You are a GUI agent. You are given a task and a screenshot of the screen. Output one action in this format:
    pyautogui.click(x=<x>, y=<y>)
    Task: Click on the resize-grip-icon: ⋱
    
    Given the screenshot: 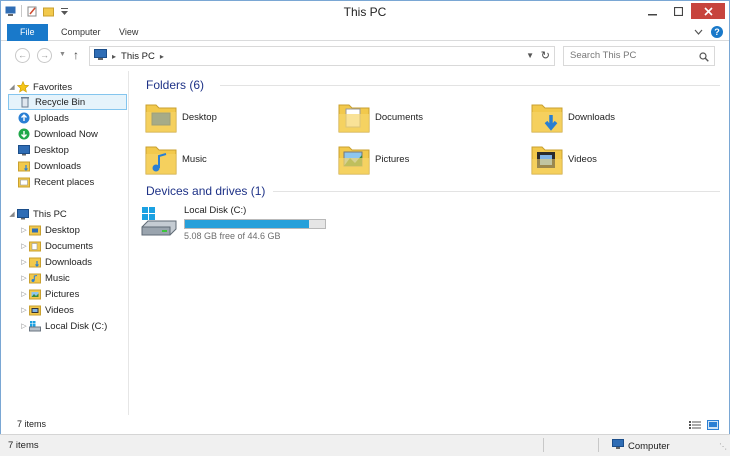 What is the action you would take?
    pyautogui.click(x=723, y=446)
    